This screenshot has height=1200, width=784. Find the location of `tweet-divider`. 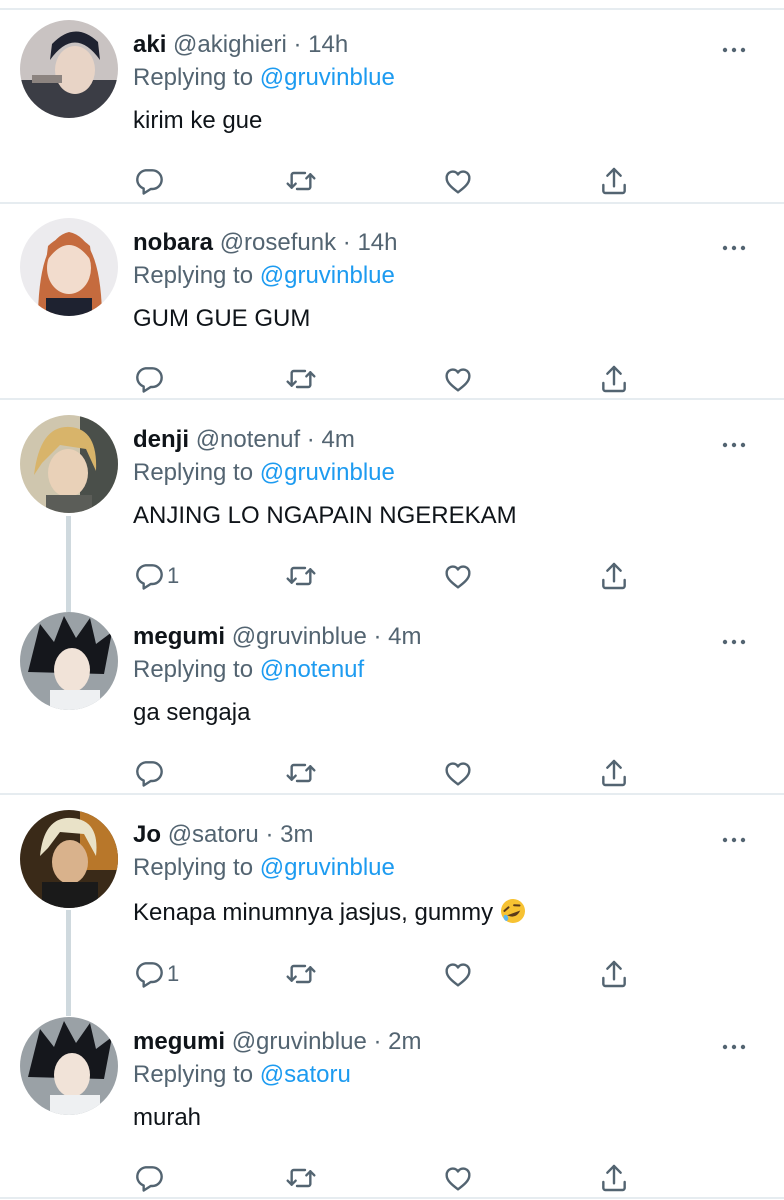

tweet-divider is located at coordinates (392, 203).